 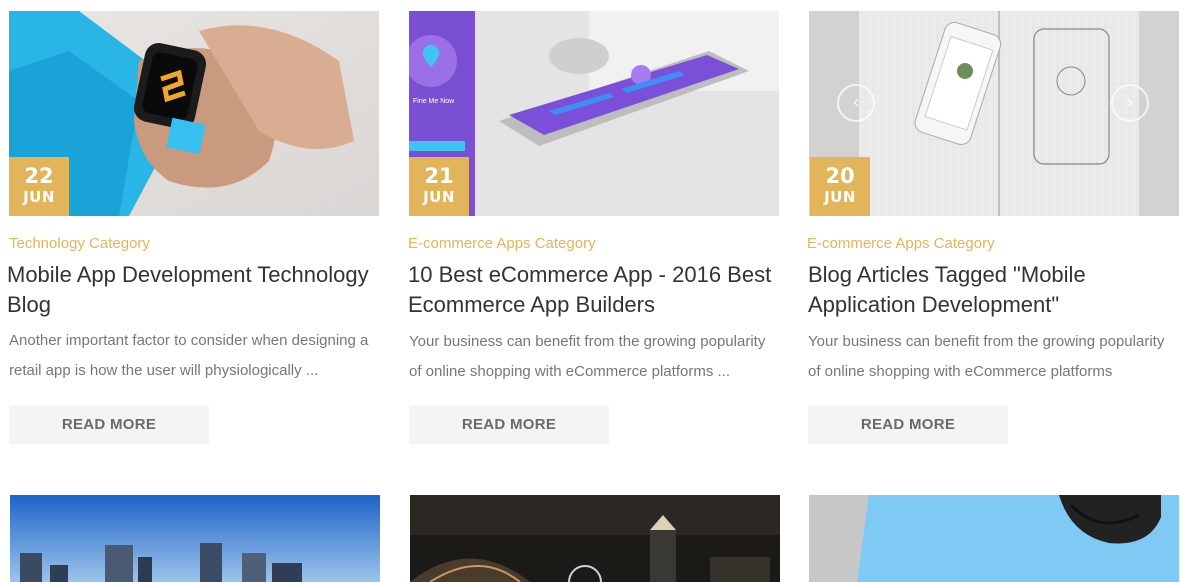 I want to click on post-date-badge: 22 JUN, so click(x=39, y=186).